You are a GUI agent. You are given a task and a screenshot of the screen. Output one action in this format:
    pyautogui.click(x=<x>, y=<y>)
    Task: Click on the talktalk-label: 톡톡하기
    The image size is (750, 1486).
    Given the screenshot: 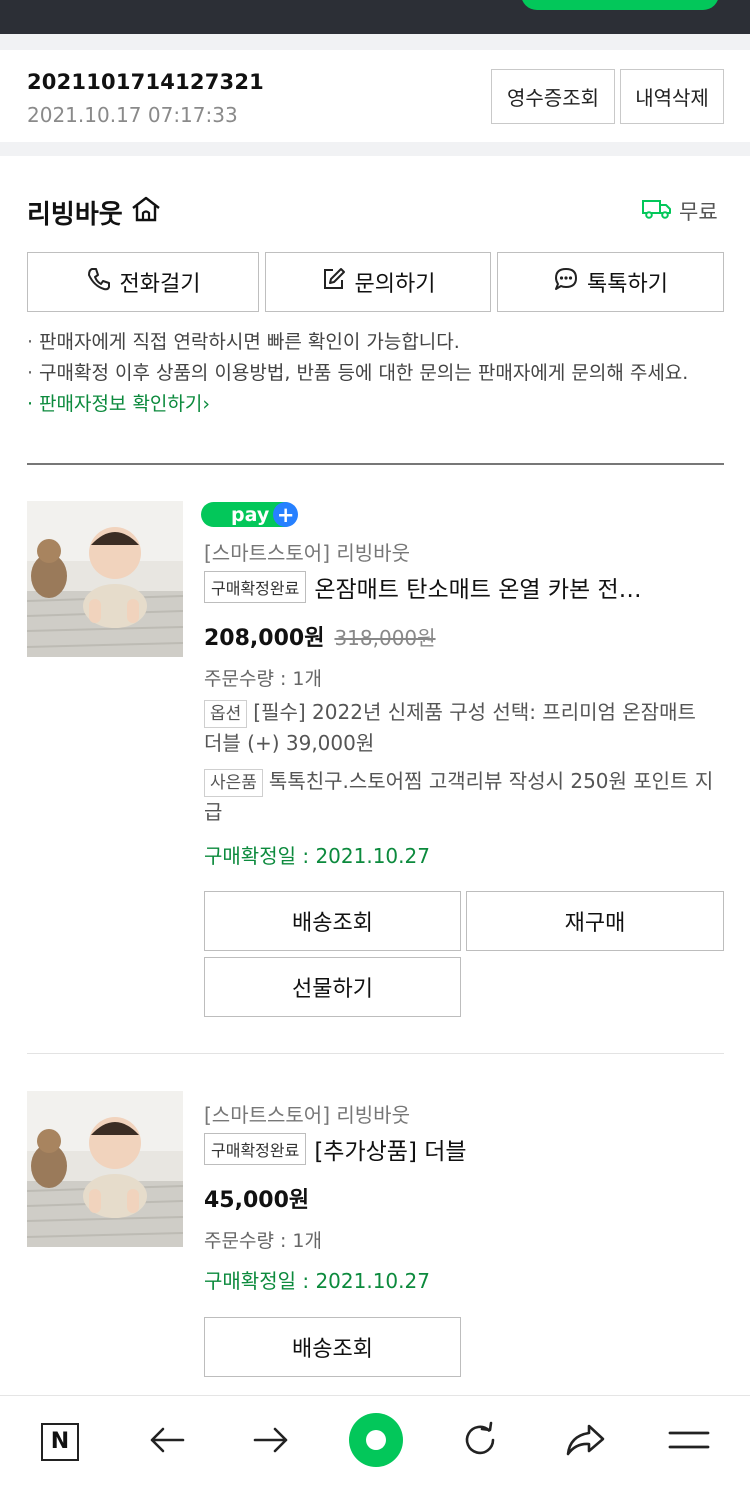 What is the action you would take?
    pyautogui.click(x=627, y=284)
    